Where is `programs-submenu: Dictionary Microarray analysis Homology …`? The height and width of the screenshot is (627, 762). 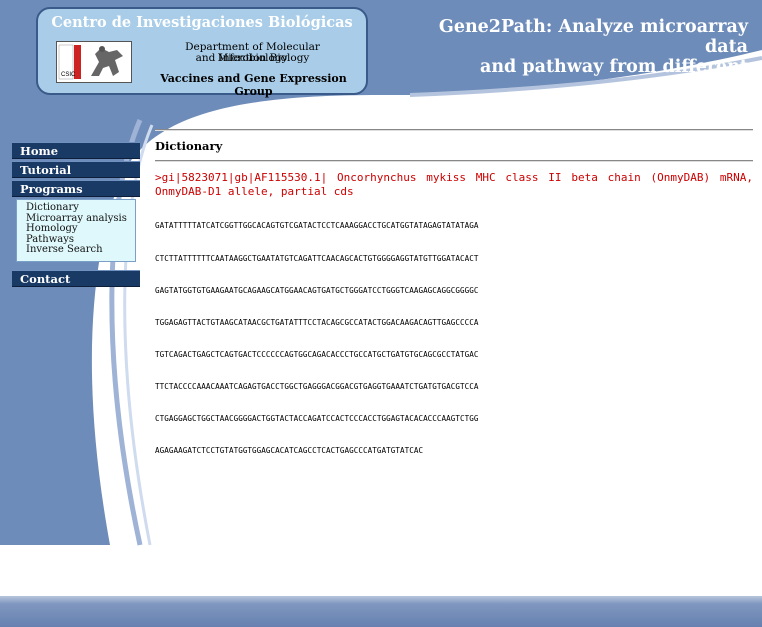 programs-submenu: Dictionary Microarray analysis Homology … is located at coordinates (76, 230).